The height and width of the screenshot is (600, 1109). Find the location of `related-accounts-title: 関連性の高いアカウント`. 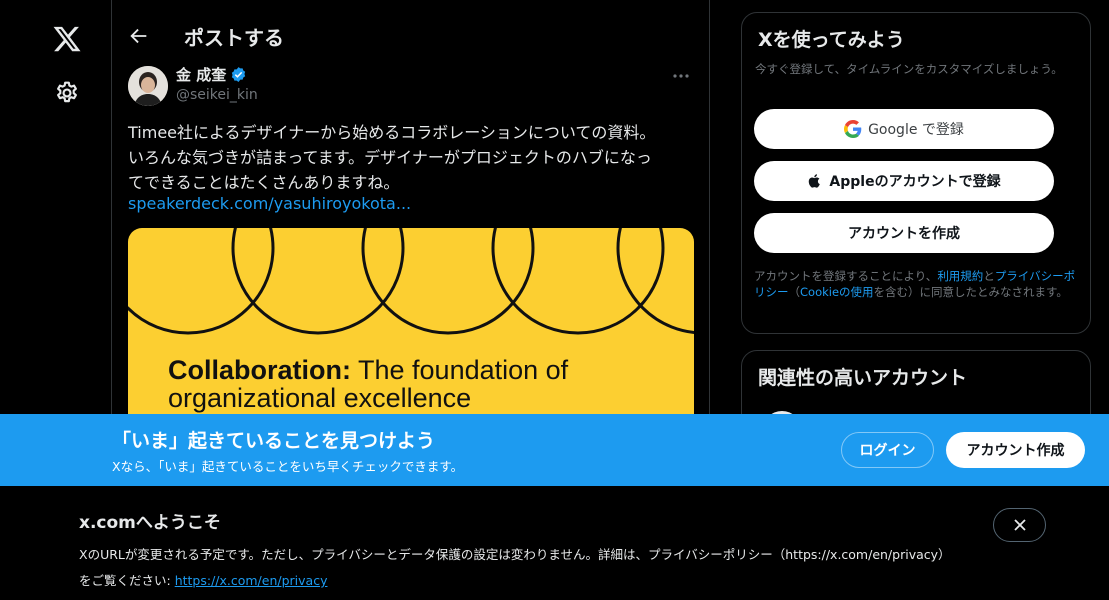

related-accounts-title: 関連性の高いアカウント is located at coordinates (863, 378).